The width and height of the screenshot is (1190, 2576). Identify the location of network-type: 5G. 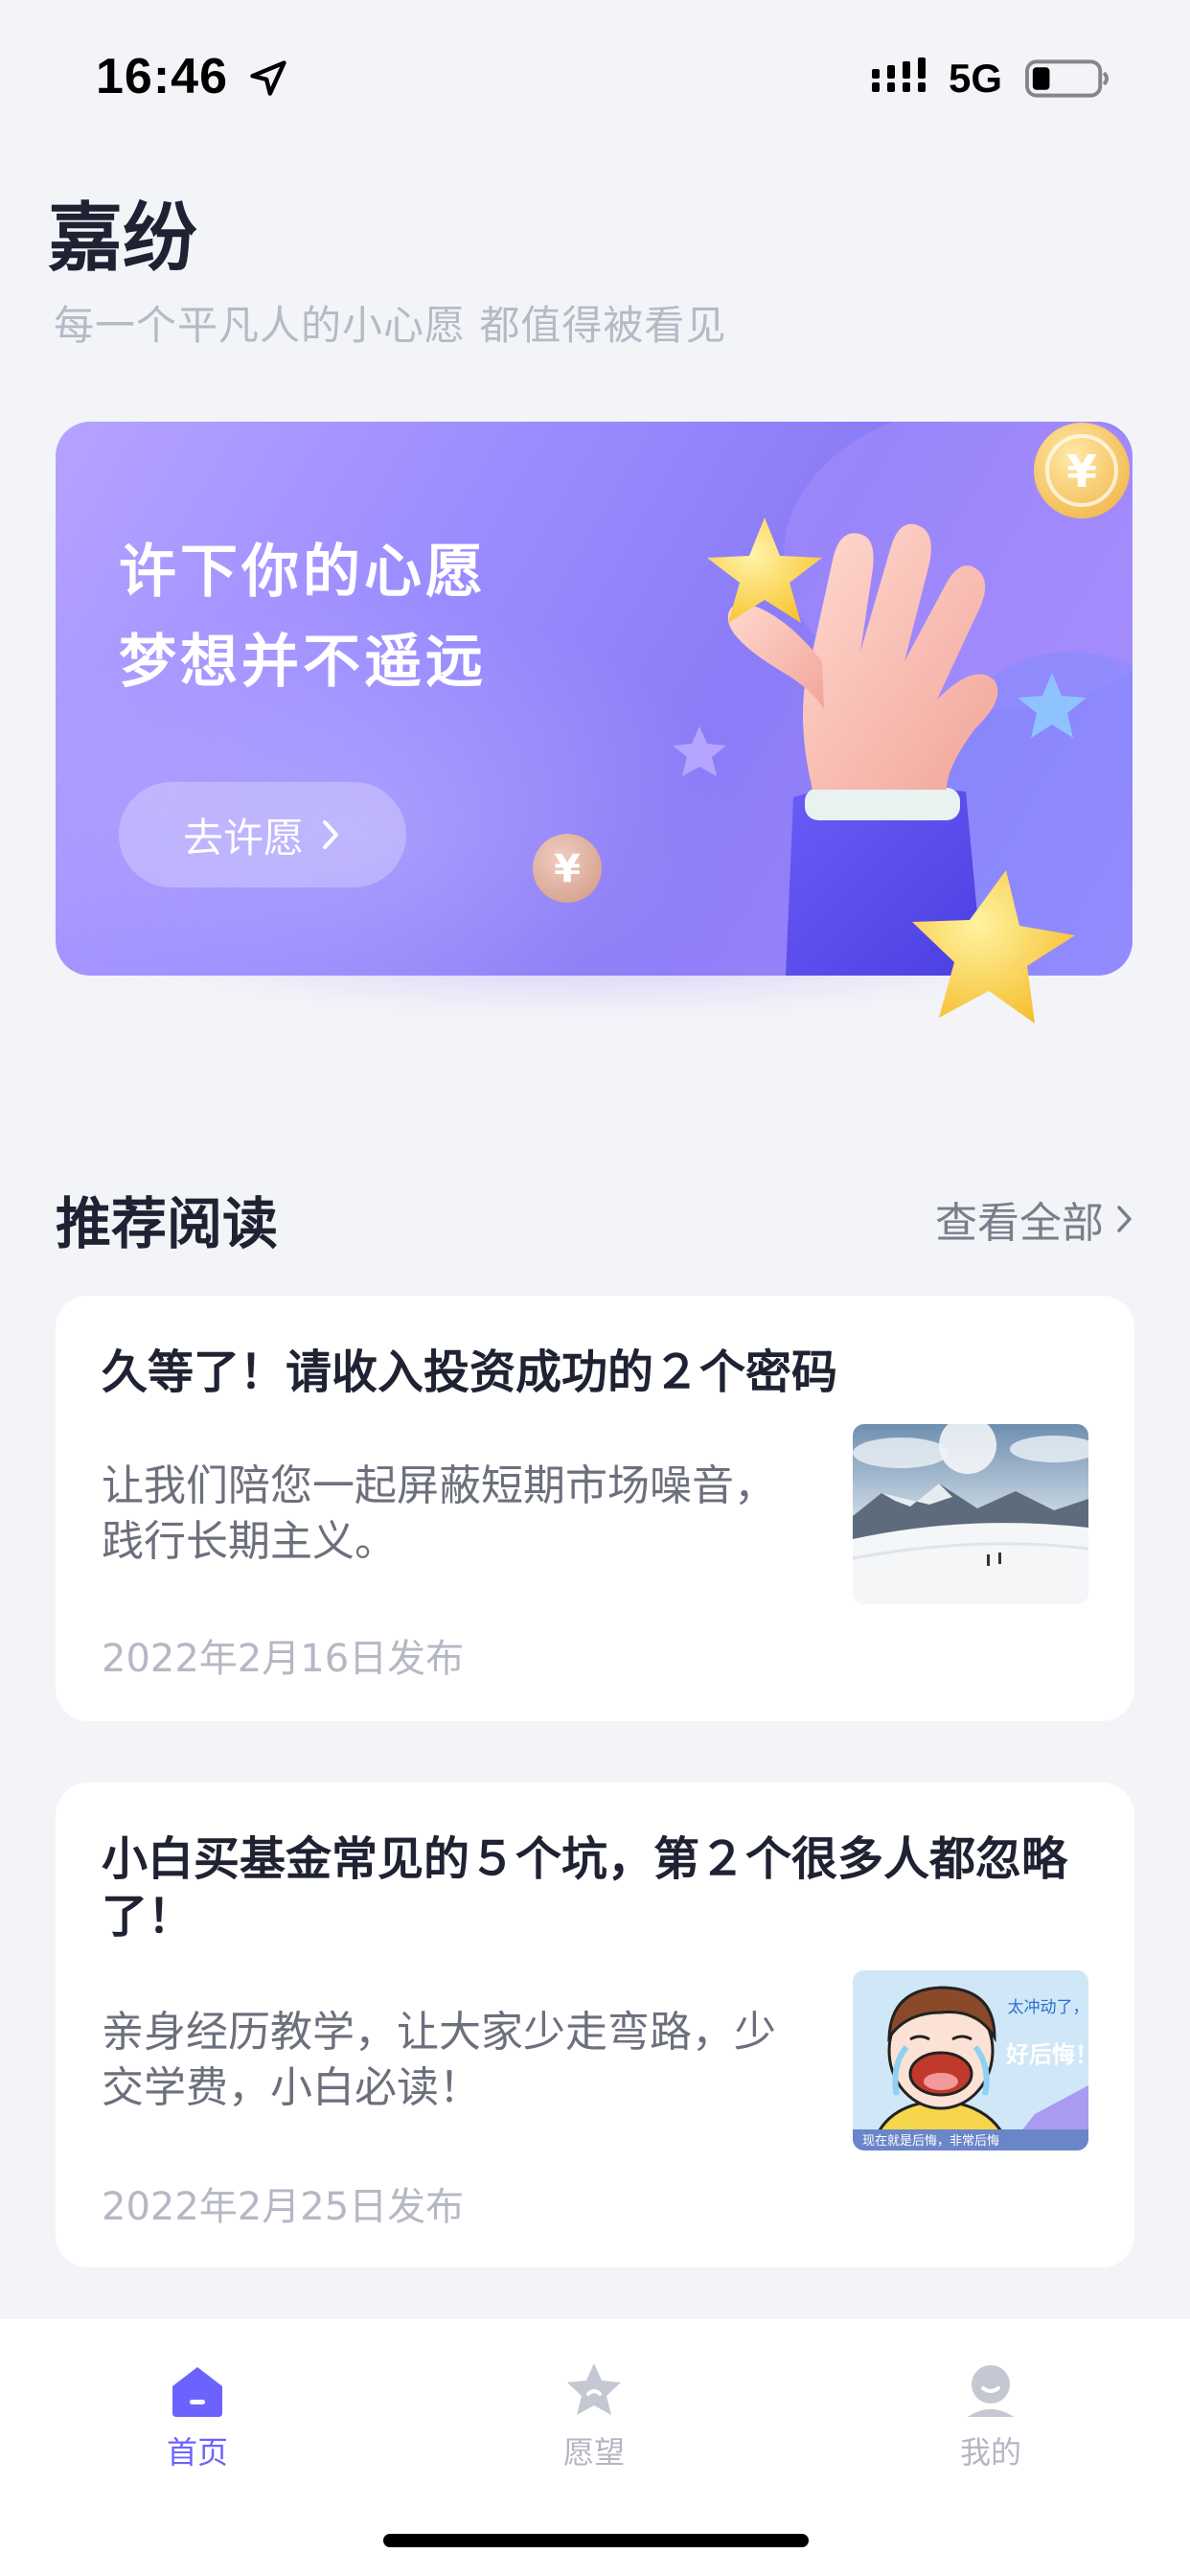
(976, 78).